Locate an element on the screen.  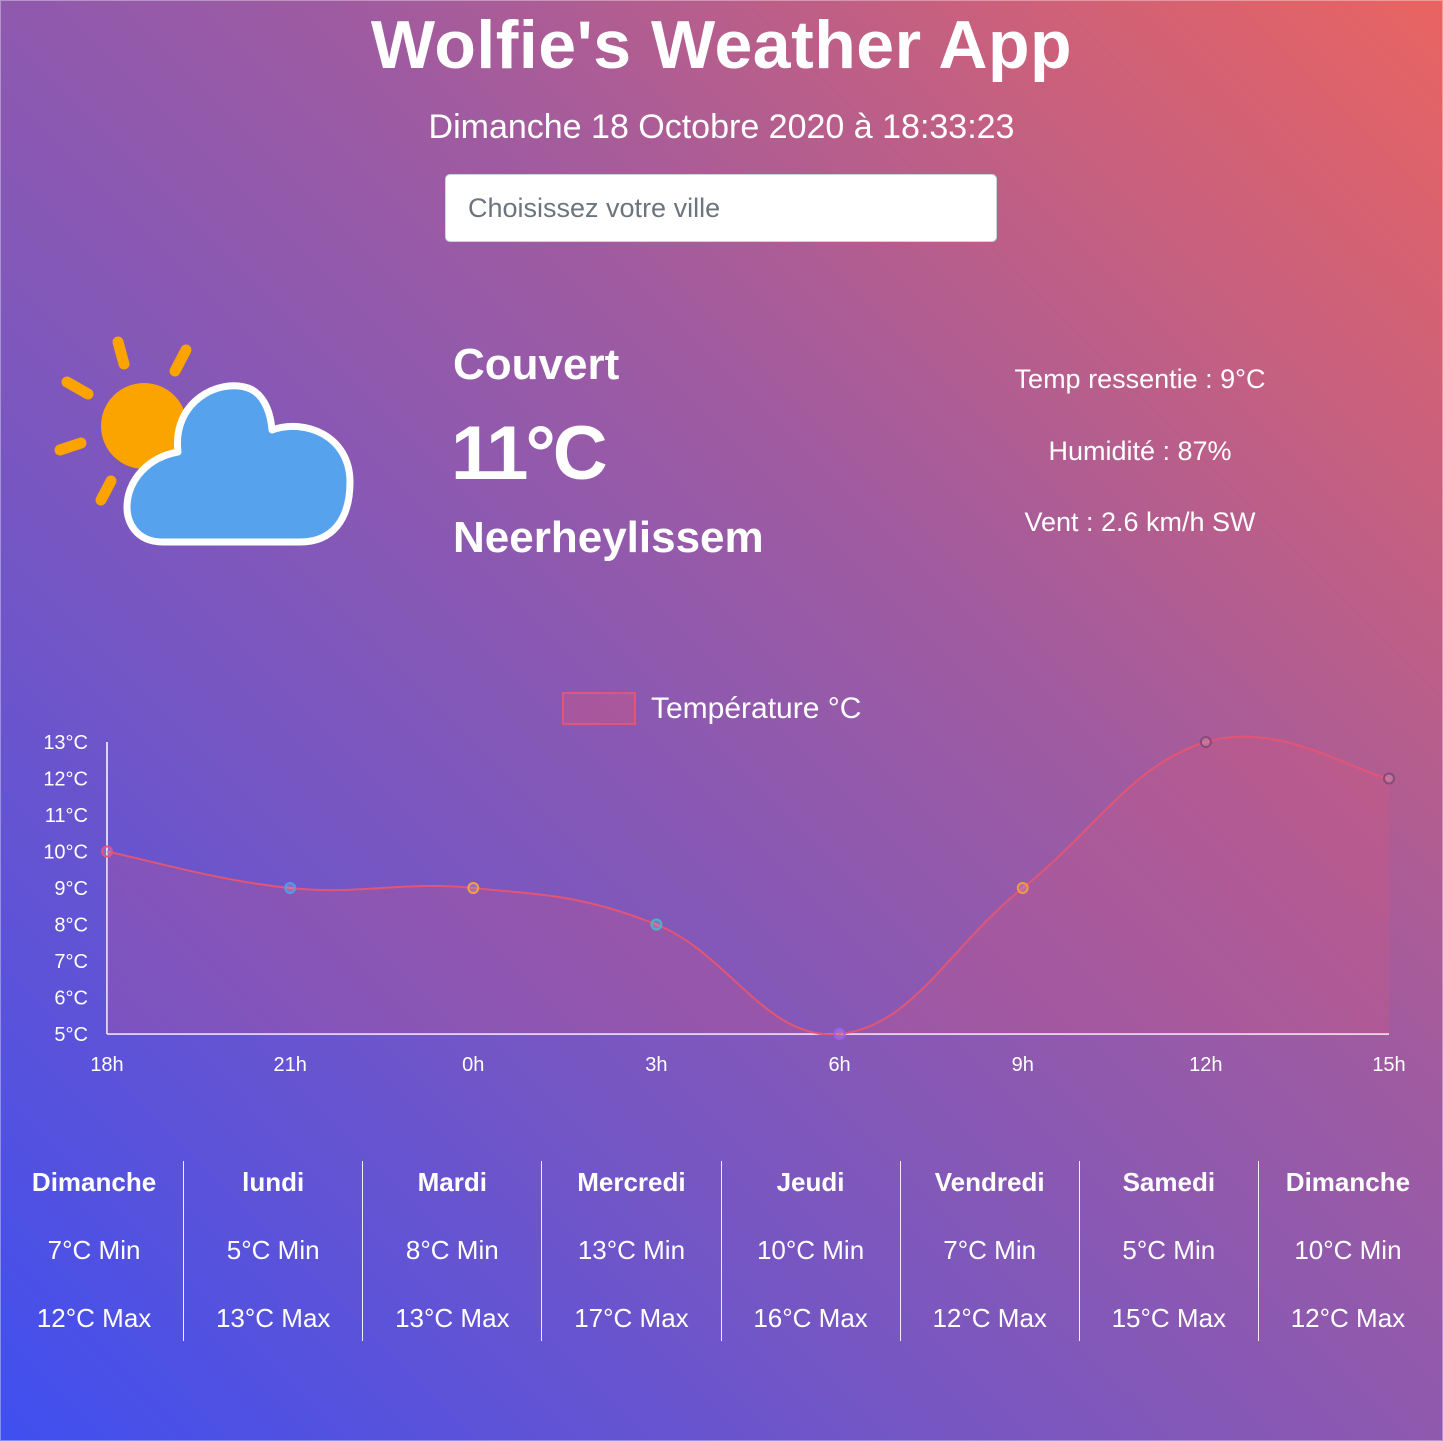
forecast-day: Mardi 8°C Min 13°C Max is located at coordinates (451, 1251).